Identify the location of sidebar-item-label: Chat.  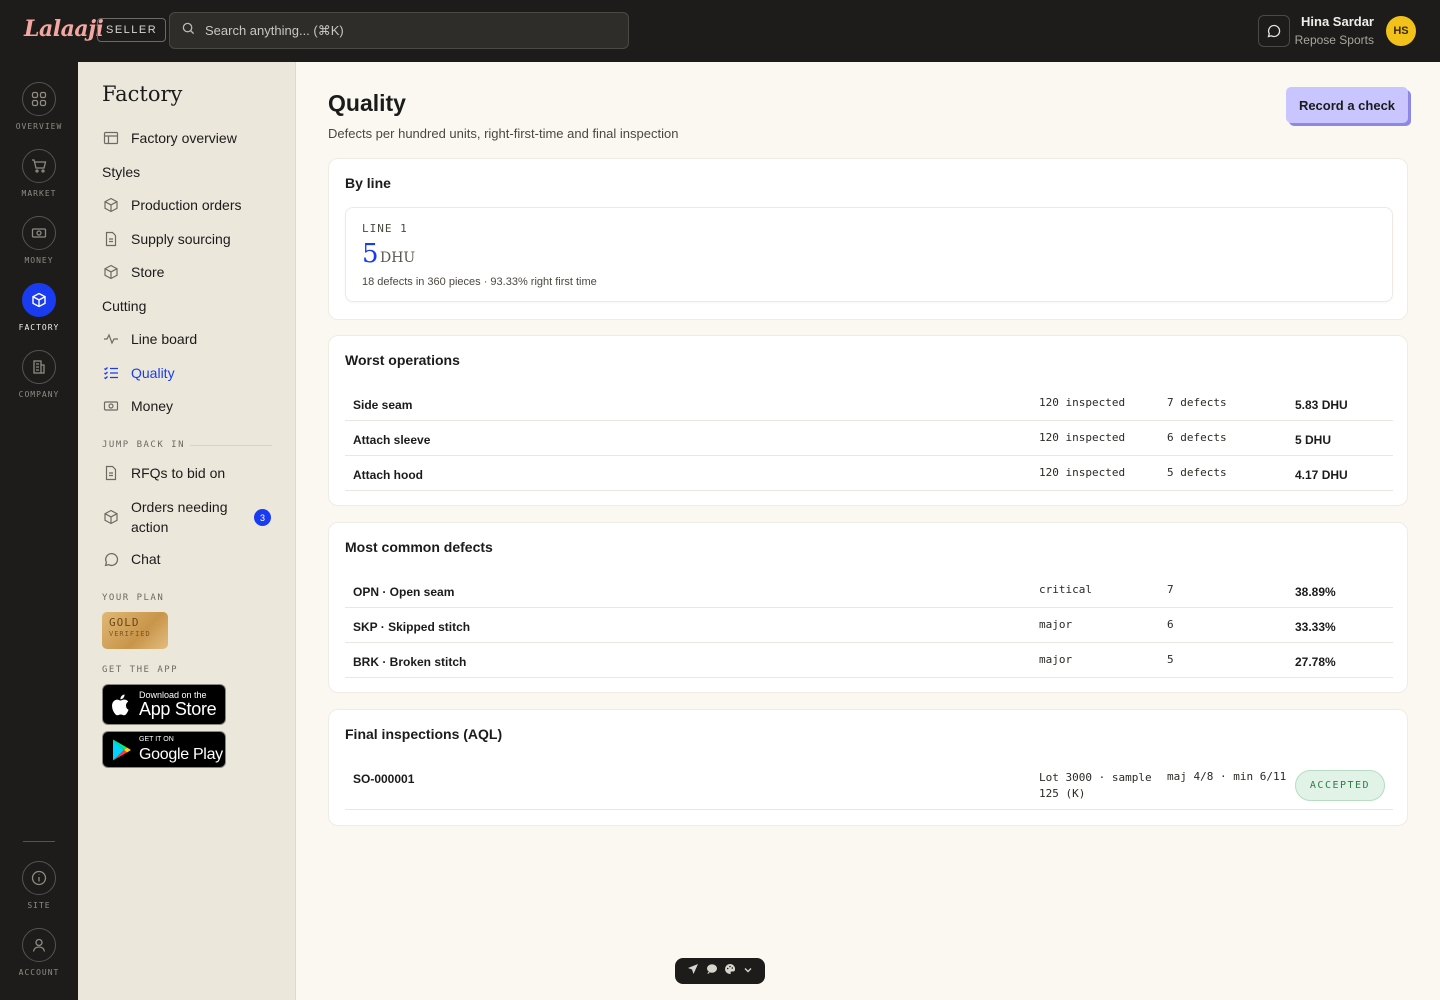
(146, 559).